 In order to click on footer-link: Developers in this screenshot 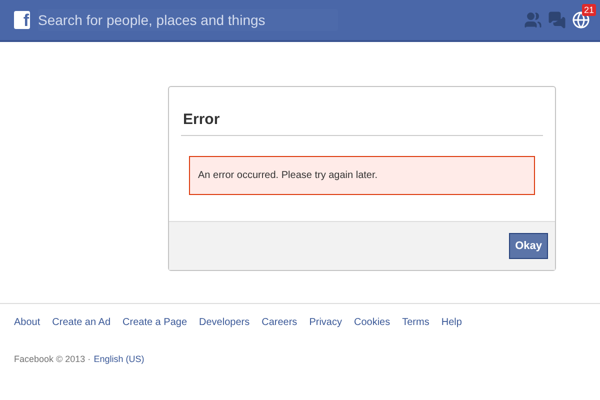, I will do `click(224, 322)`.